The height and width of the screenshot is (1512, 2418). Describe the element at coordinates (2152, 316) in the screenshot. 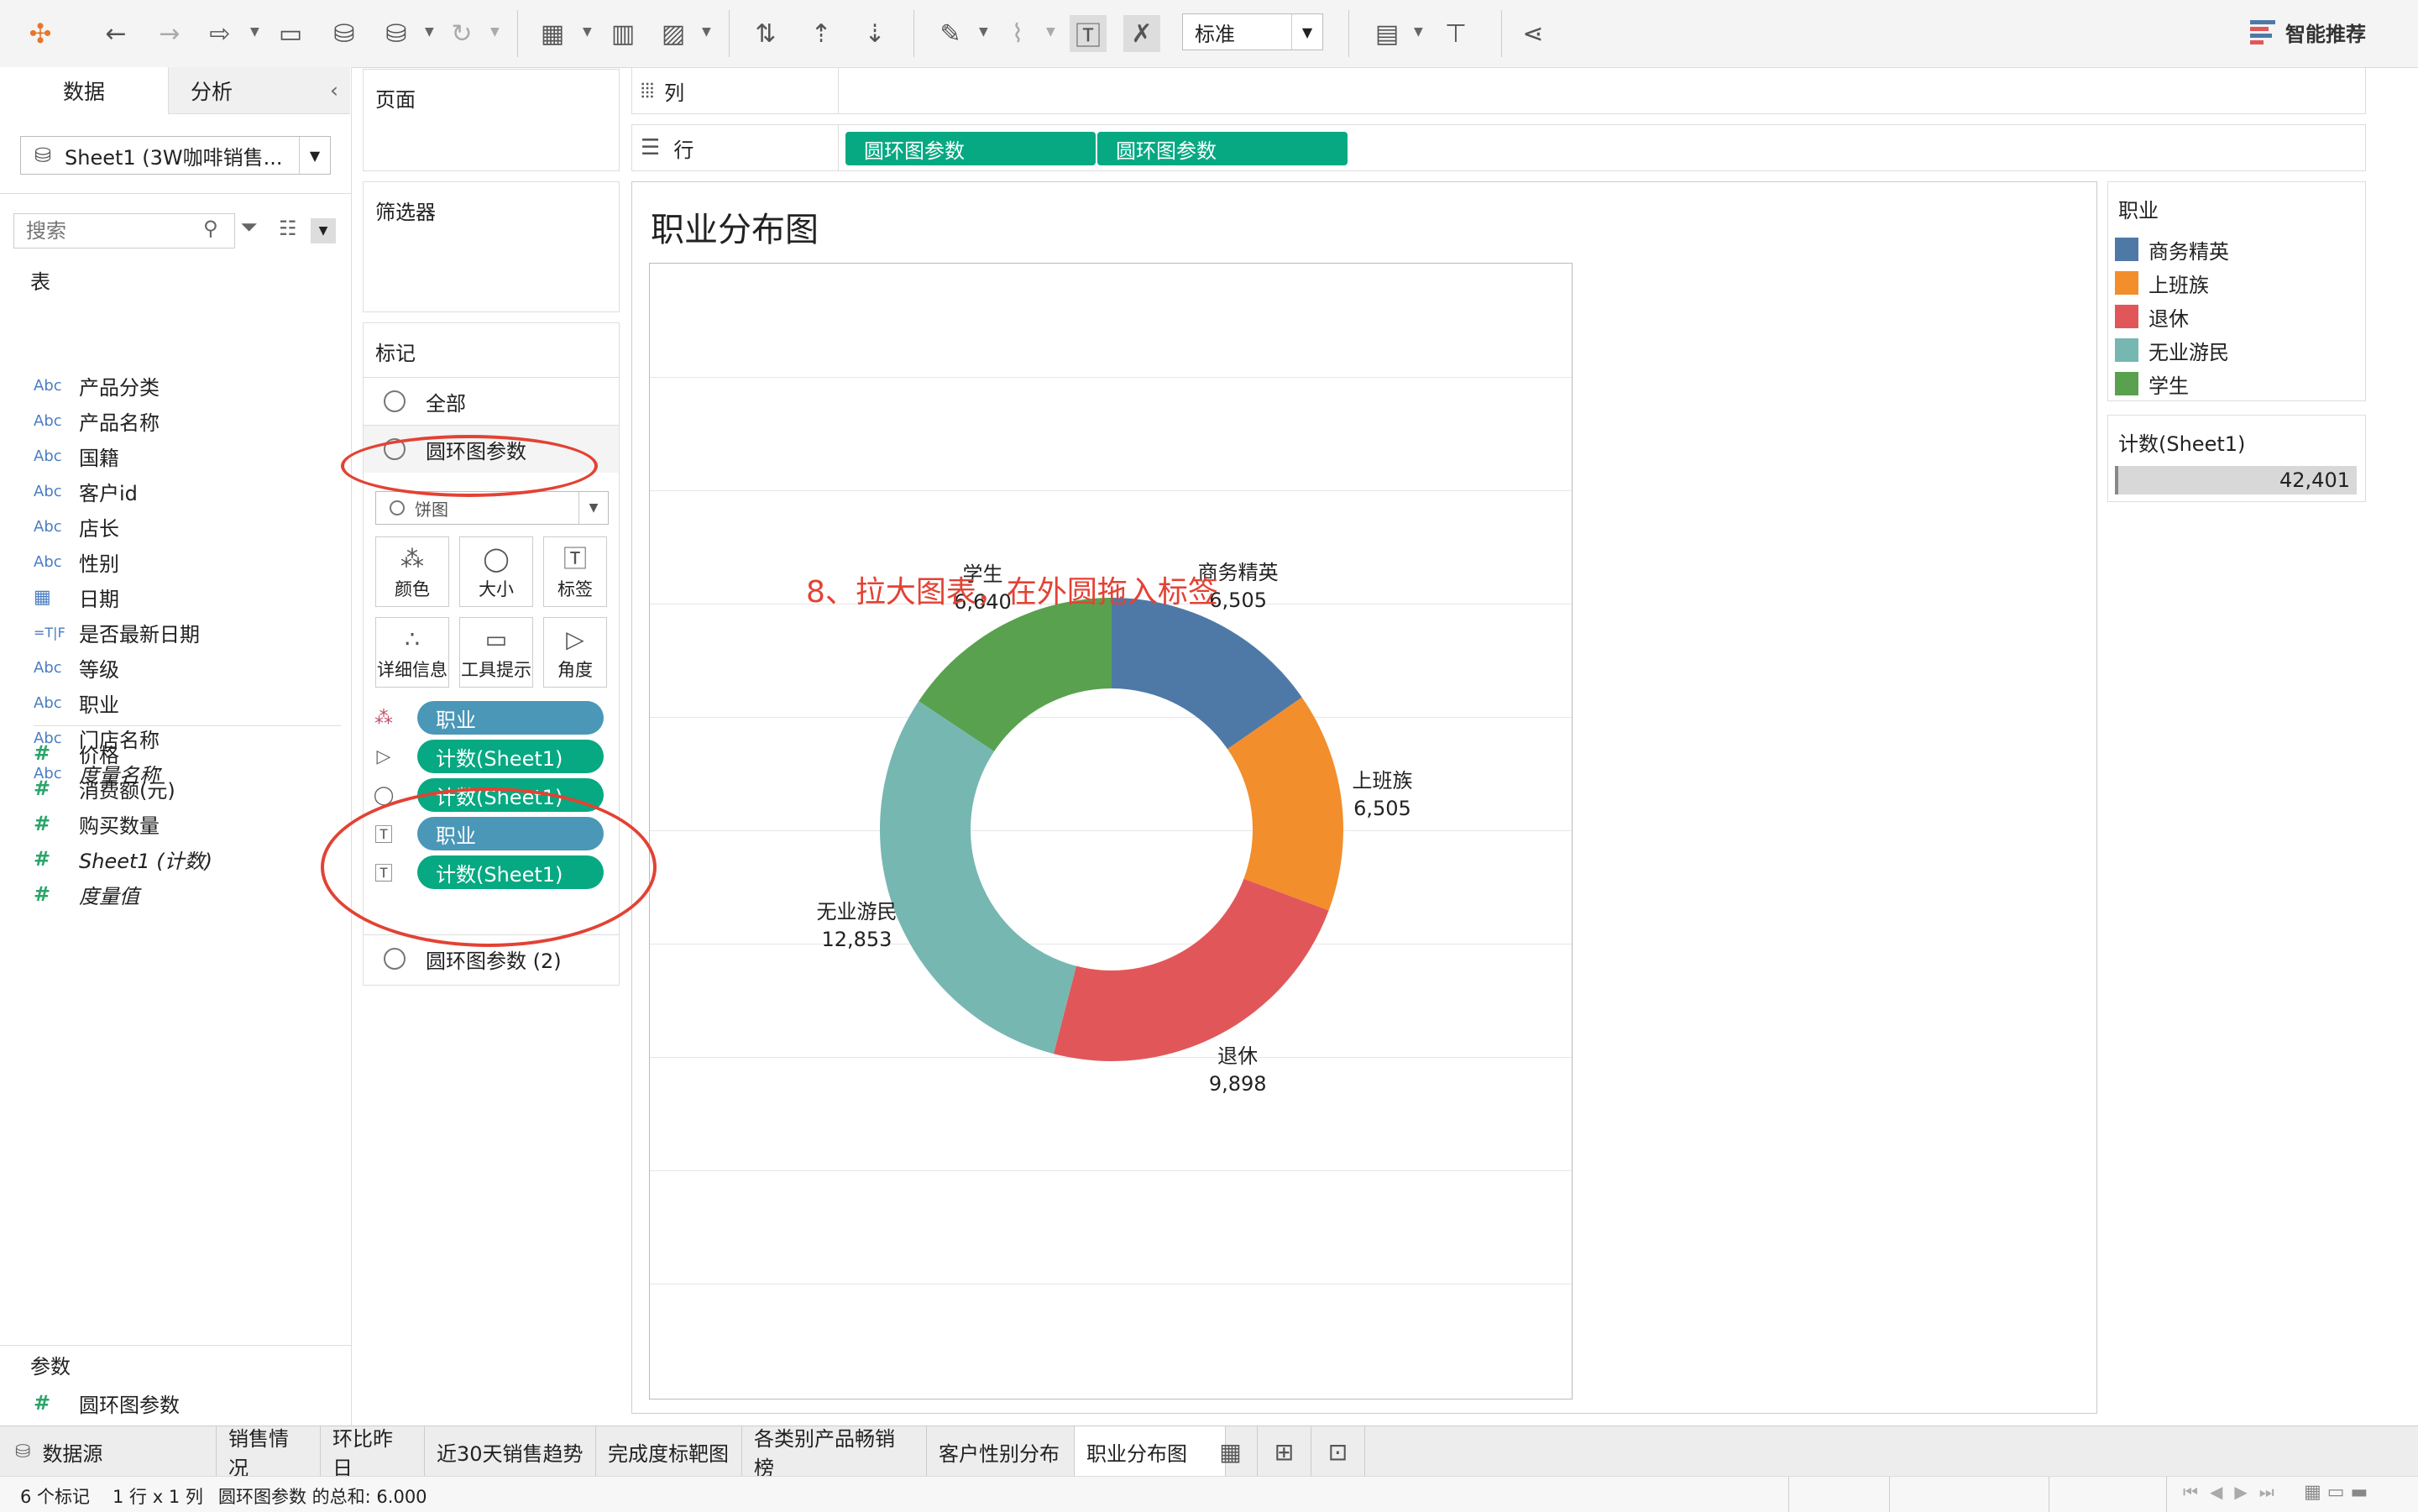

I see `legend-item: 退休` at that location.